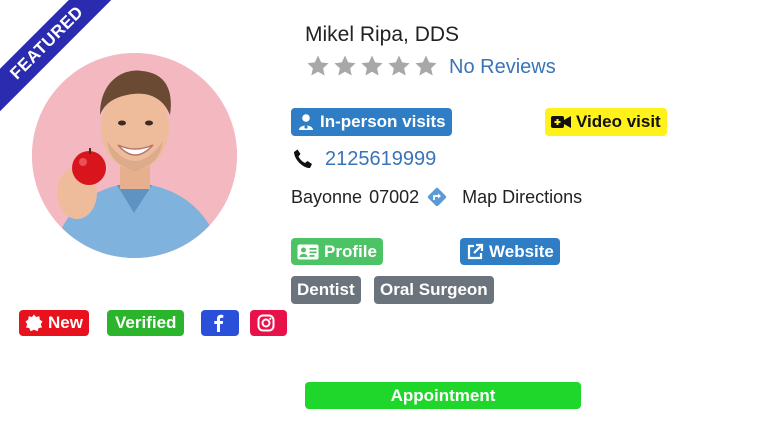  Describe the element at coordinates (327, 196) in the screenshot. I see `address-city: Bayonne` at that location.